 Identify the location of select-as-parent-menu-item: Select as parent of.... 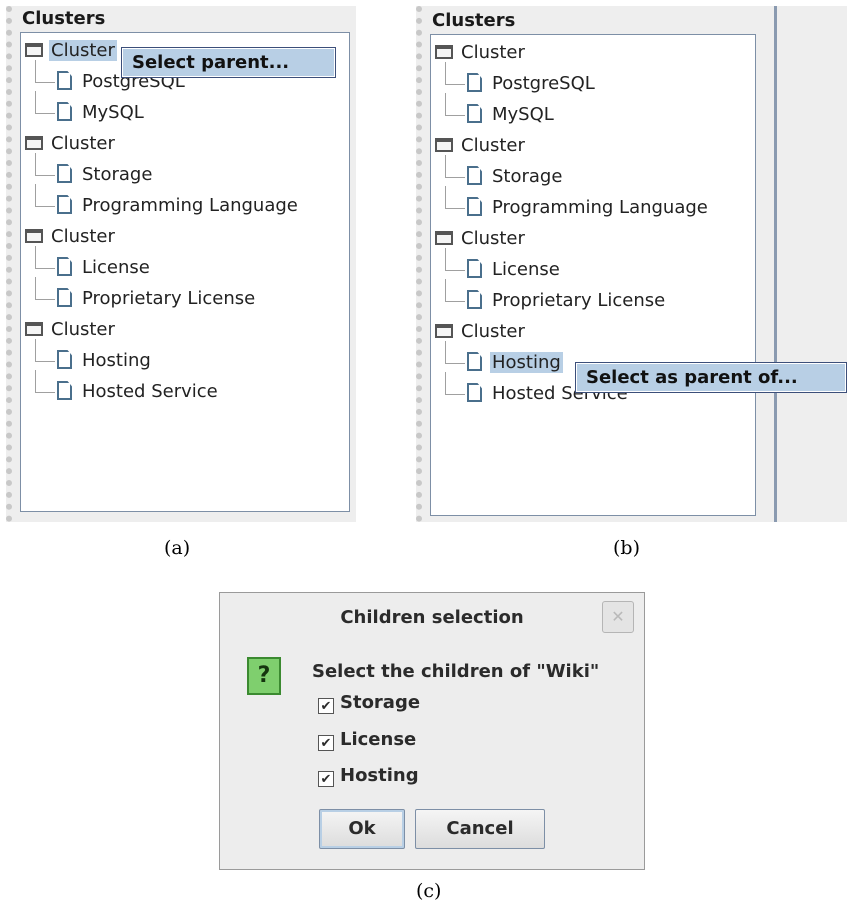
(711, 377).